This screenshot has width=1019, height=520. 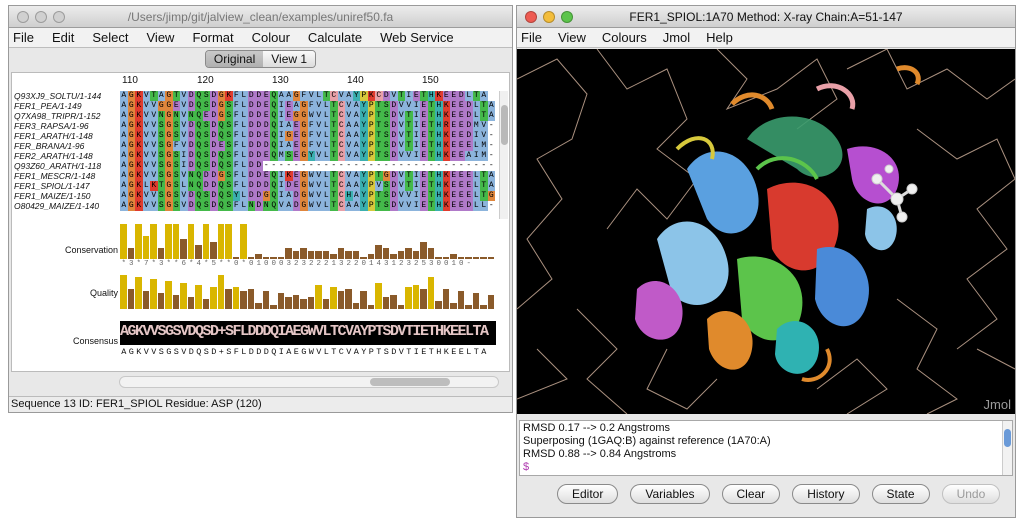 What do you see at coordinates (311, 206) in the screenshot?
I see `residue-cell: W` at bounding box center [311, 206].